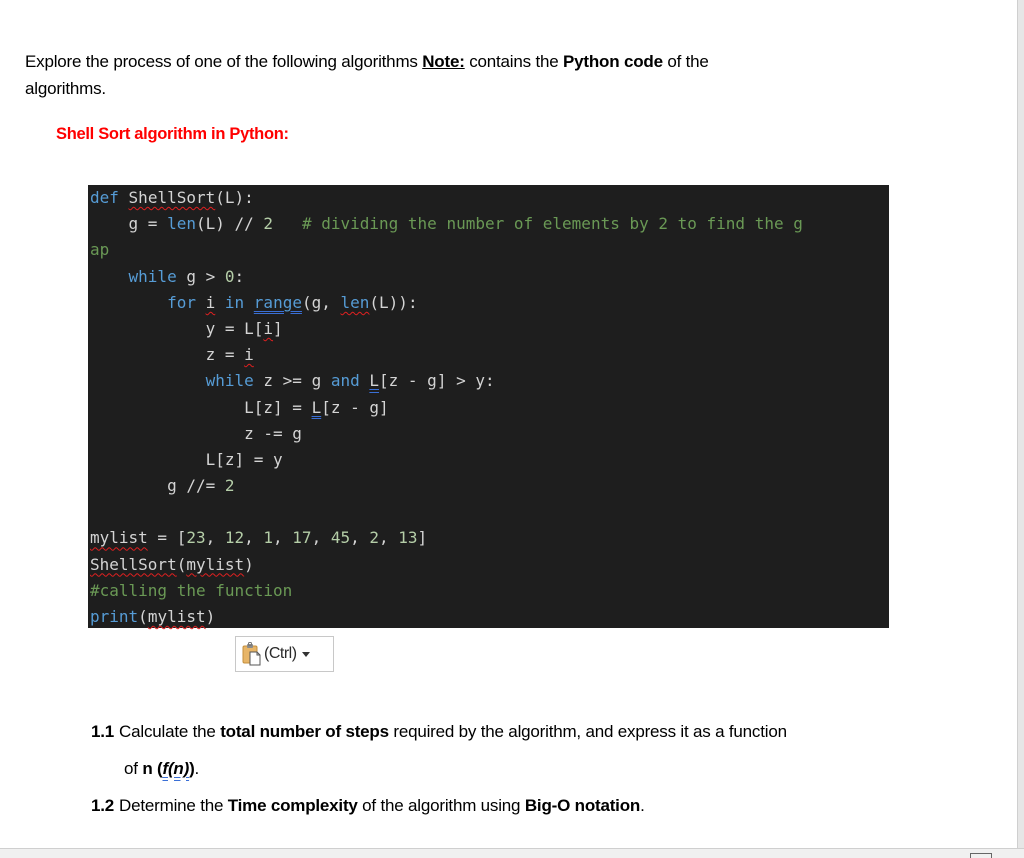 This screenshot has width=1024, height=858. I want to click on question-text: (, so click(157, 768).